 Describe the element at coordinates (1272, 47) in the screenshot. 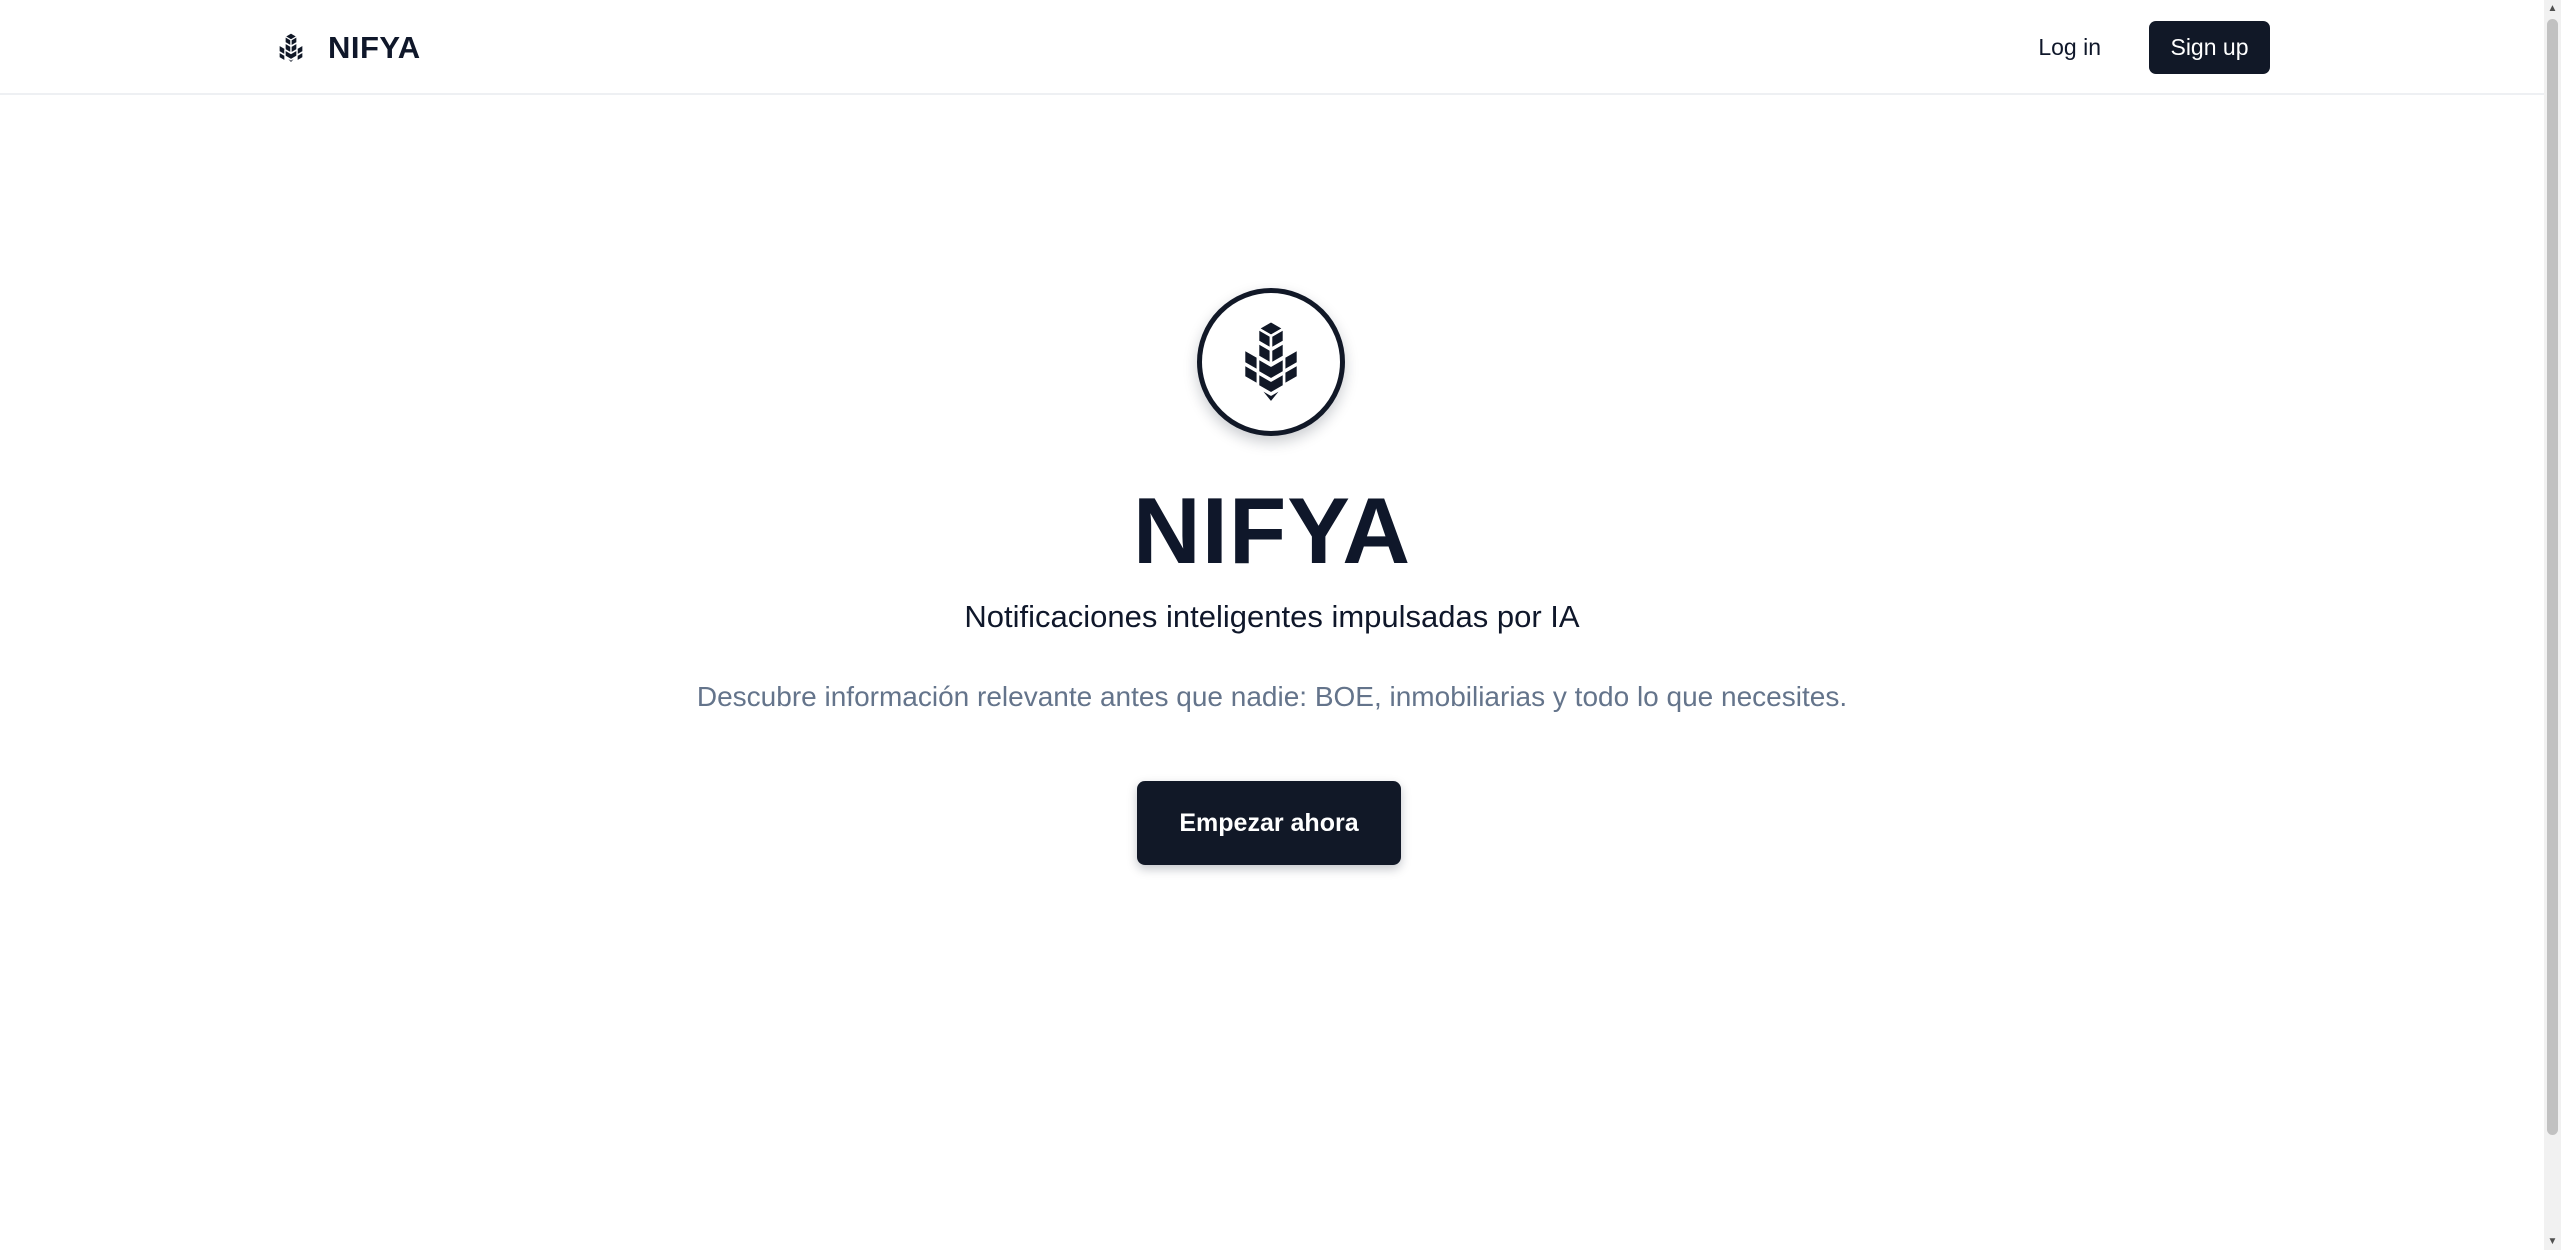

I see `top-navbar: NIFYA Log in Sign up` at that location.